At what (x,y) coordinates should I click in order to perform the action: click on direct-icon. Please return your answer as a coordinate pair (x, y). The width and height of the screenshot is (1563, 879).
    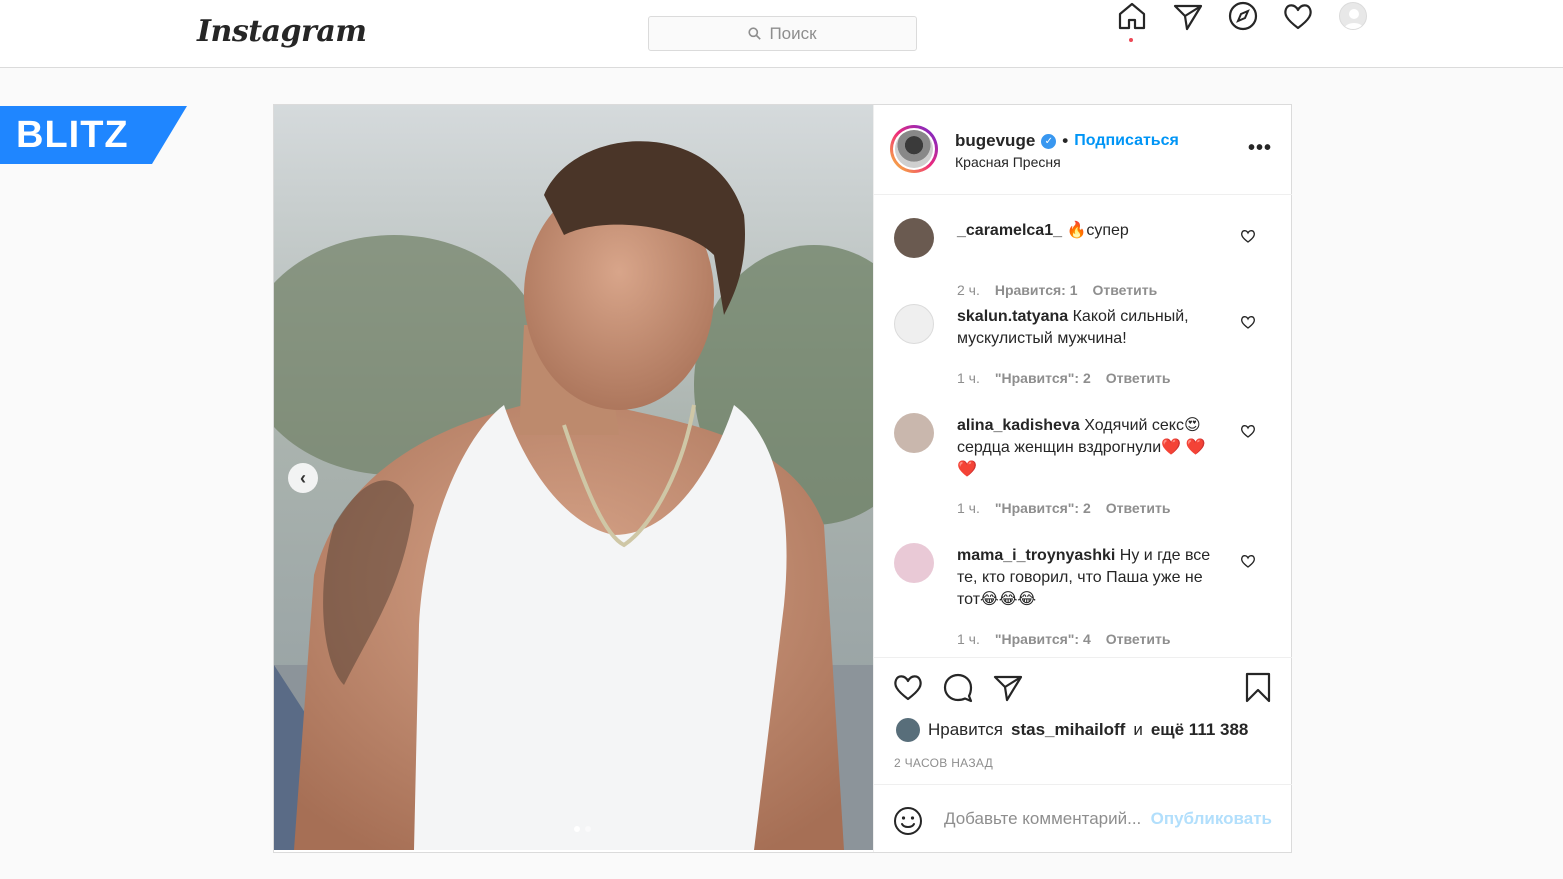
    Looking at the image, I should click on (1188, 16).